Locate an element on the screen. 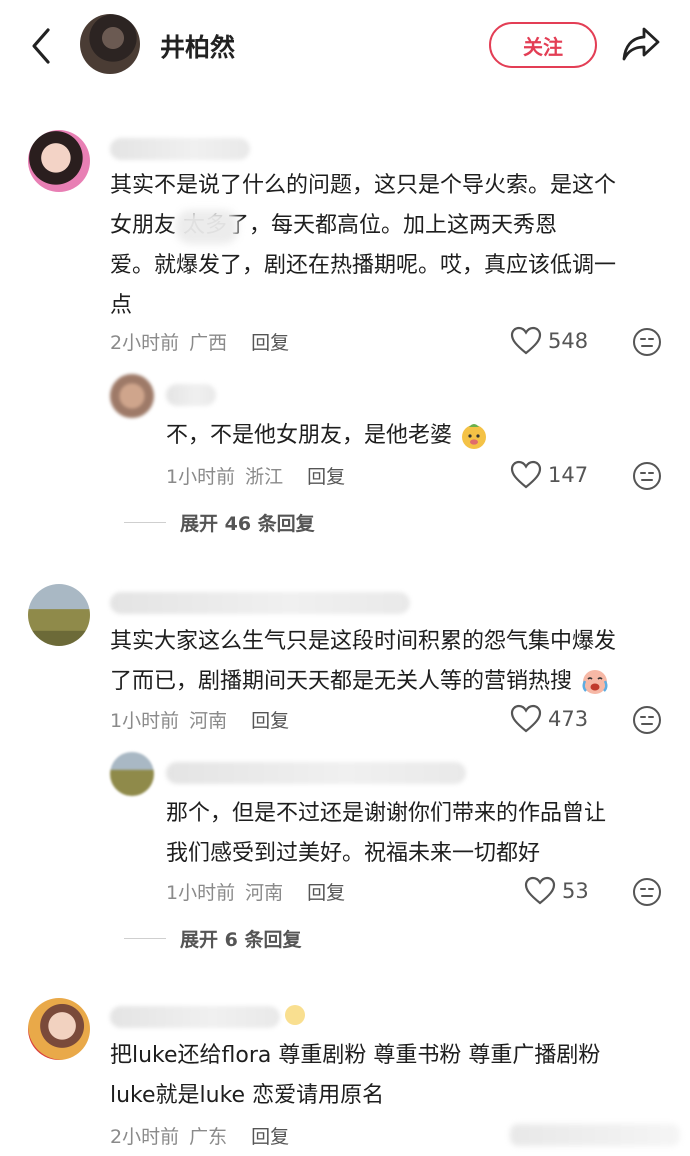 This screenshot has width=690, height=1156. expand-replies-label: 展开 6 条回复 is located at coordinates (241, 940).